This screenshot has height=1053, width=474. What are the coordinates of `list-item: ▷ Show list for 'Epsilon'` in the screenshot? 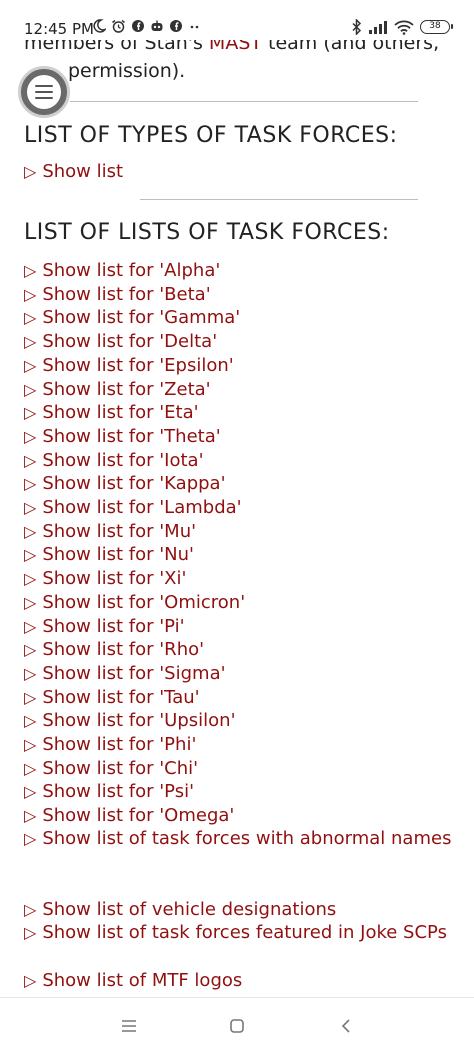 It's located at (134, 366).